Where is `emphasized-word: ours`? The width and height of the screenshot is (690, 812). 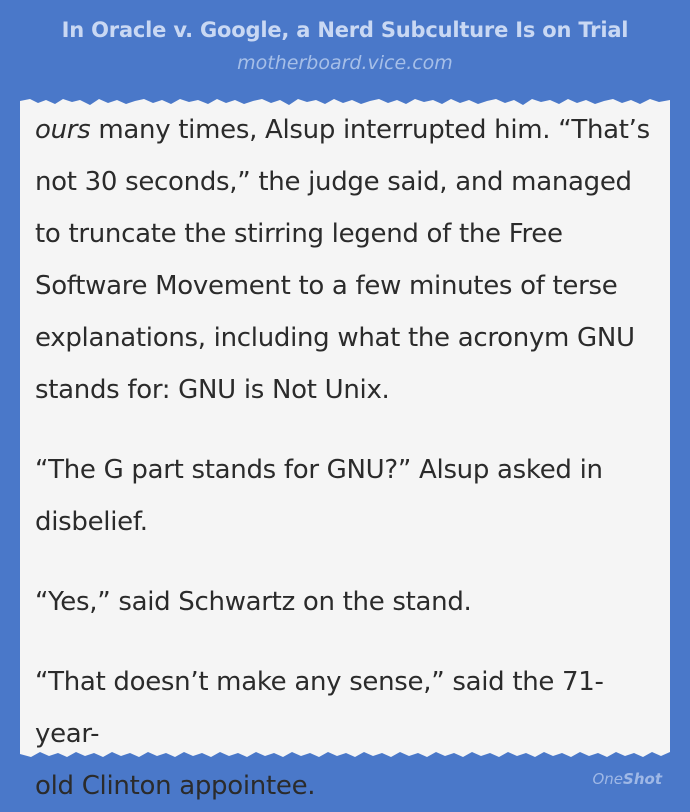 emphasized-word: ours is located at coordinates (63, 130).